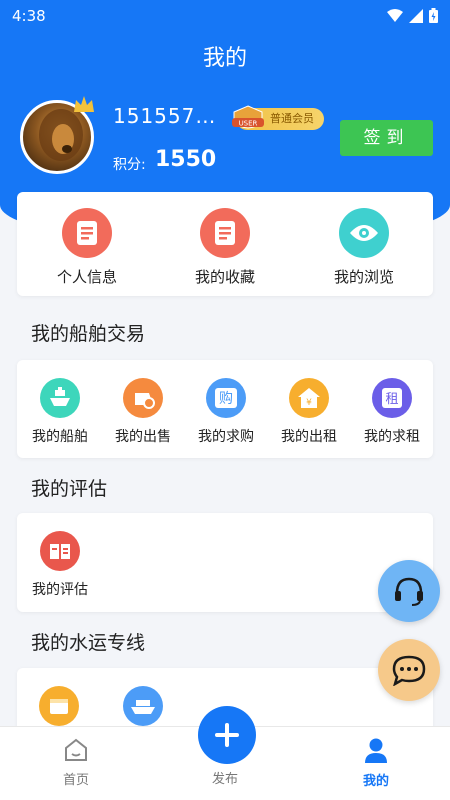  I want to click on signin-button: 签到, so click(386, 138).